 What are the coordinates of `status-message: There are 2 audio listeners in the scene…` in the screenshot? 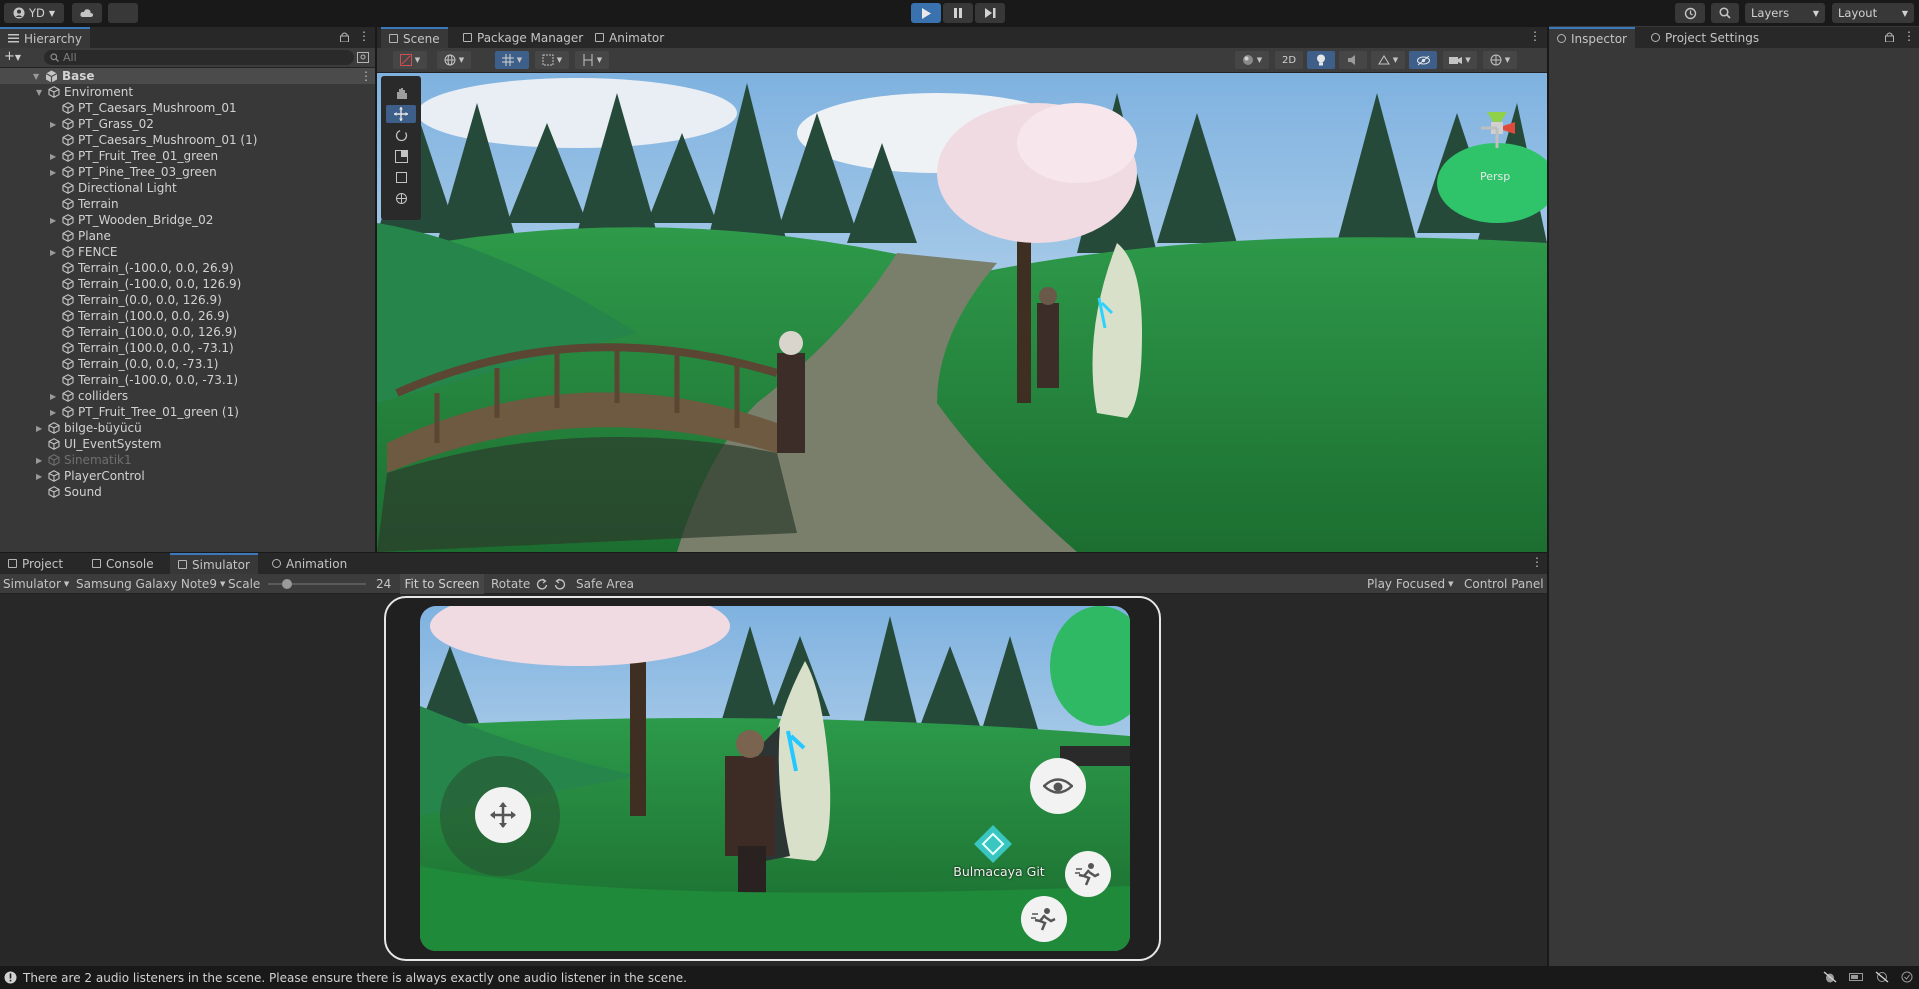 It's located at (355, 978).